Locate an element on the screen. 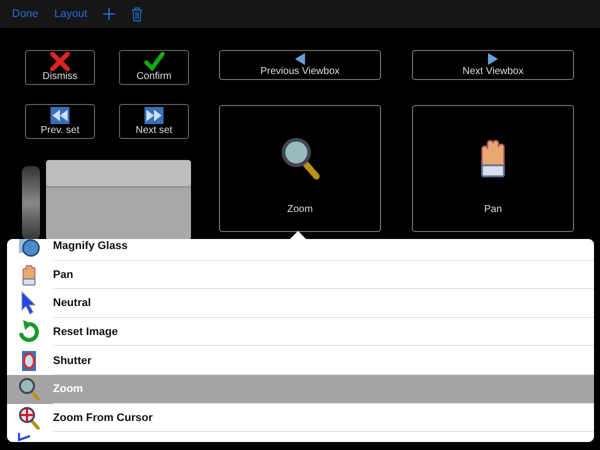 The image size is (600, 450). right-arrow-icon is located at coordinates (493, 59).